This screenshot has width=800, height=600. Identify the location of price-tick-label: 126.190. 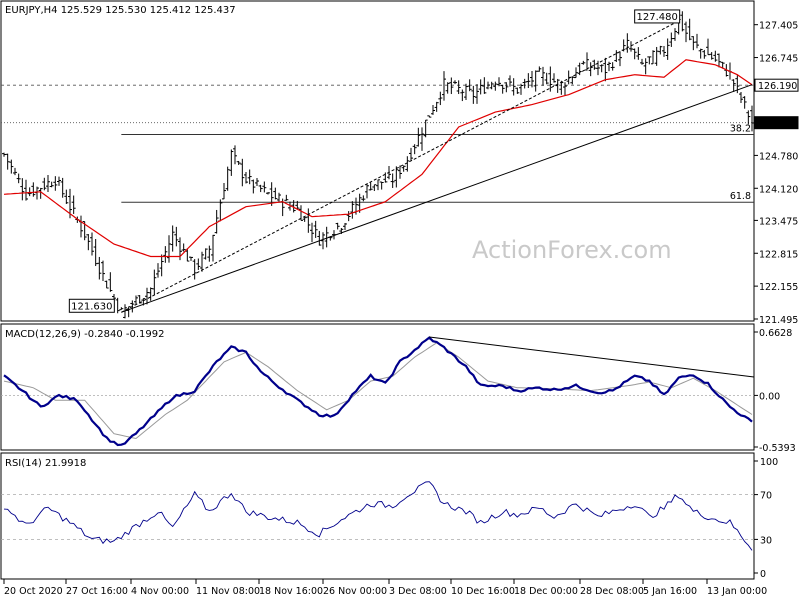
(777, 86).